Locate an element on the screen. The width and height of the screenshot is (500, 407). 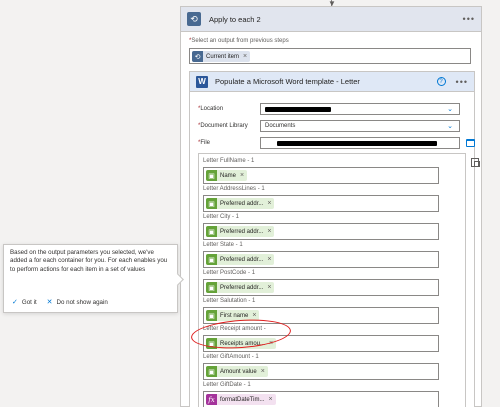
got-it-button: ✓ Got it is located at coordinates (24, 302).